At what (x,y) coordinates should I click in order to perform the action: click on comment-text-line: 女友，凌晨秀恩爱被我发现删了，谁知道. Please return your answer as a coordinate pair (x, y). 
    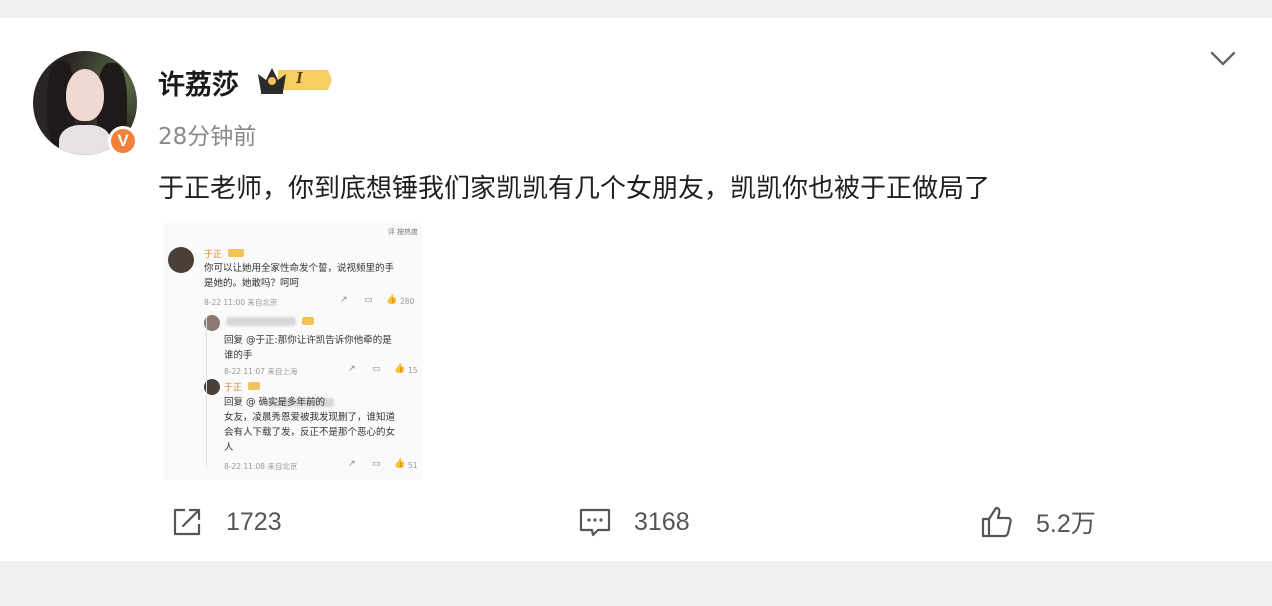
    Looking at the image, I should click on (310, 417).